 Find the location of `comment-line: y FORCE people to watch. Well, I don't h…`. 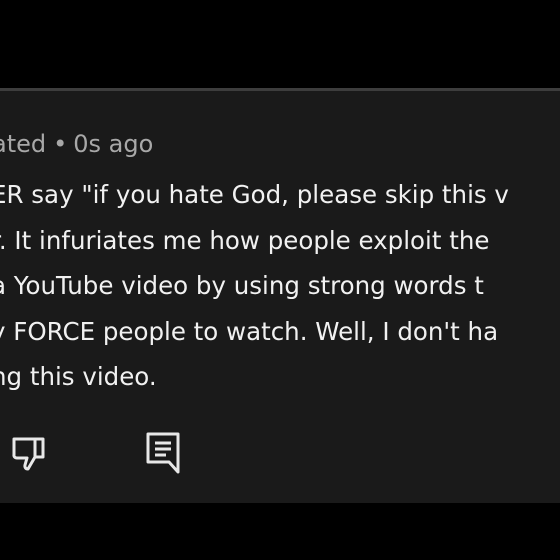

comment-line: y FORCE people to watch. Well, I don't h… is located at coordinates (249, 331).